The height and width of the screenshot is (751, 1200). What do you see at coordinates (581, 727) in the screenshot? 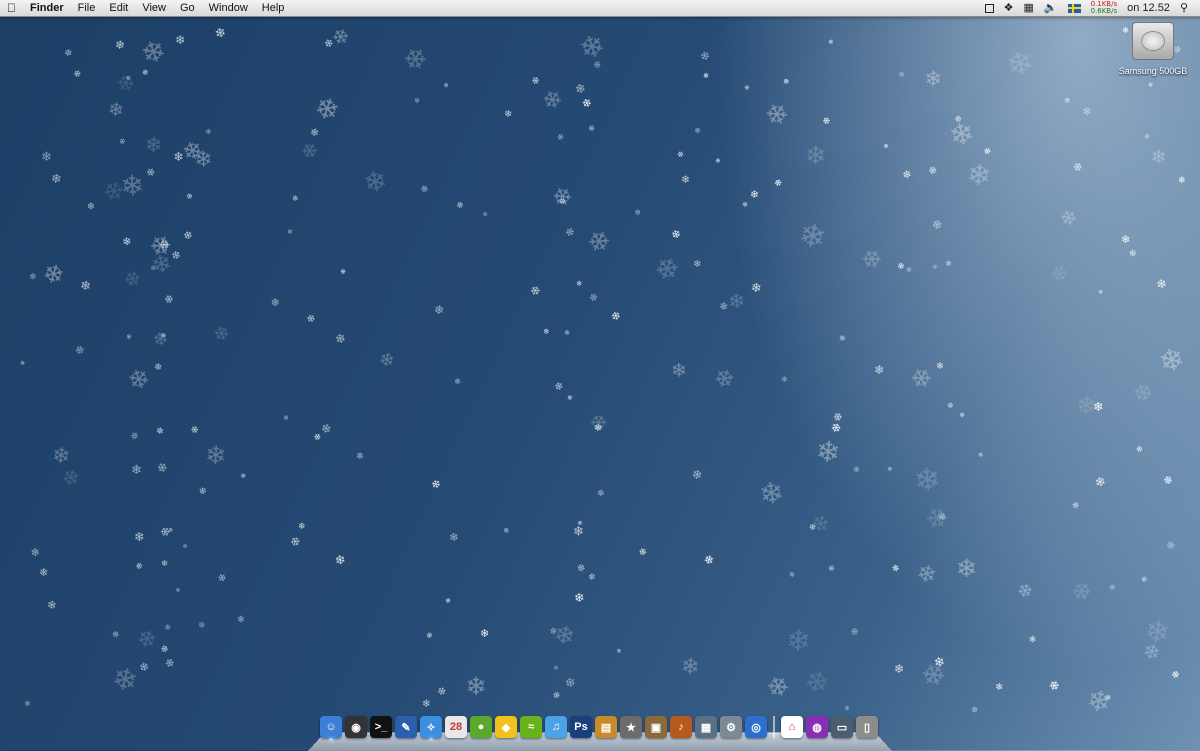
I see `photoshop-icon: Ps` at bounding box center [581, 727].